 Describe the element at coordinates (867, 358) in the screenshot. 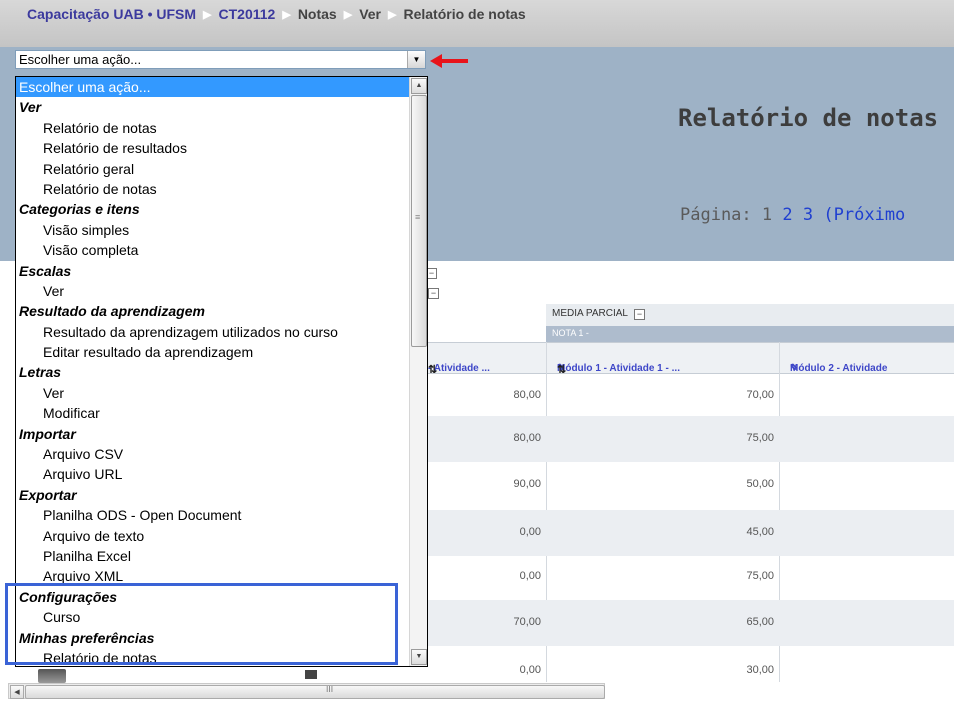

I see `column-header-3: ✎ Módulo 2 - Atividade` at that location.